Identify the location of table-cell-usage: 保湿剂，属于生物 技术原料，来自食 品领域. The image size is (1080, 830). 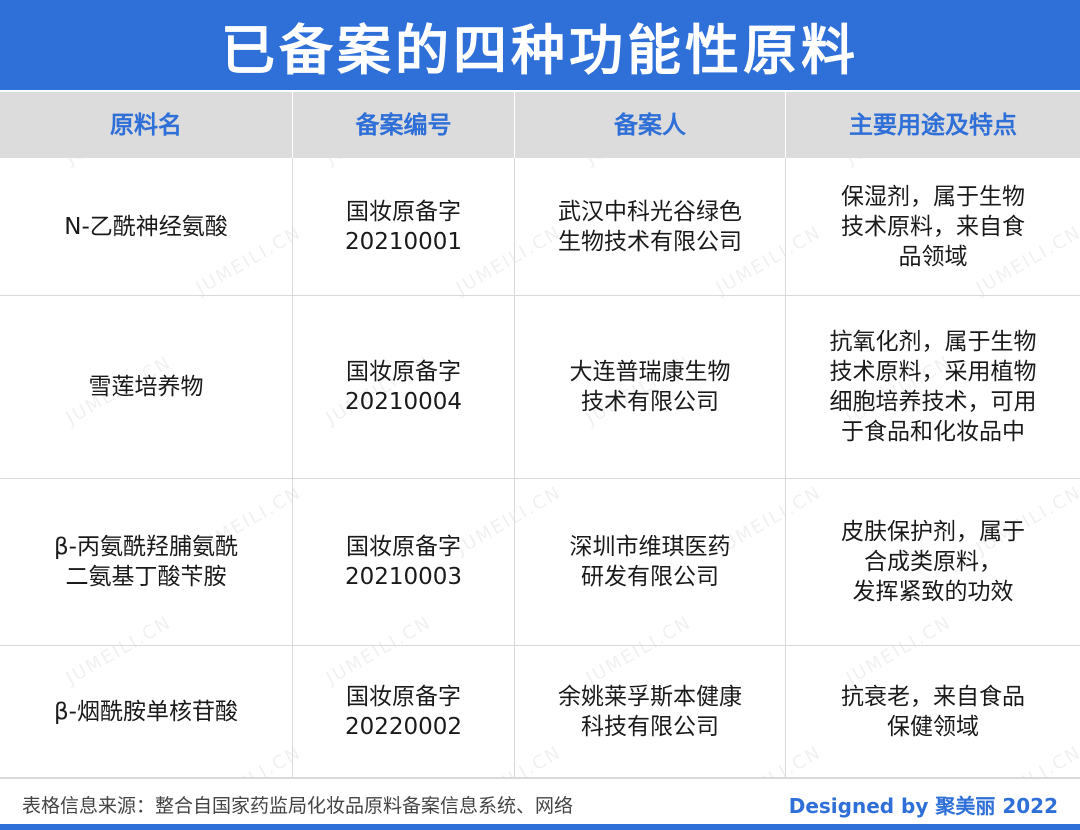
(933, 227).